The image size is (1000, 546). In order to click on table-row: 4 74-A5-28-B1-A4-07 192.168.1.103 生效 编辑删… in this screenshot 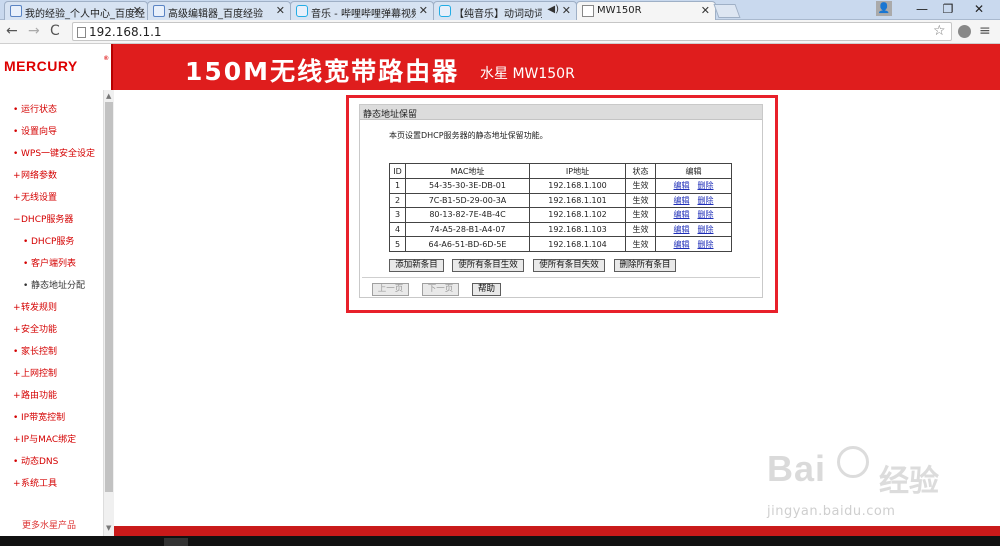, I will do `click(560, 229)`.